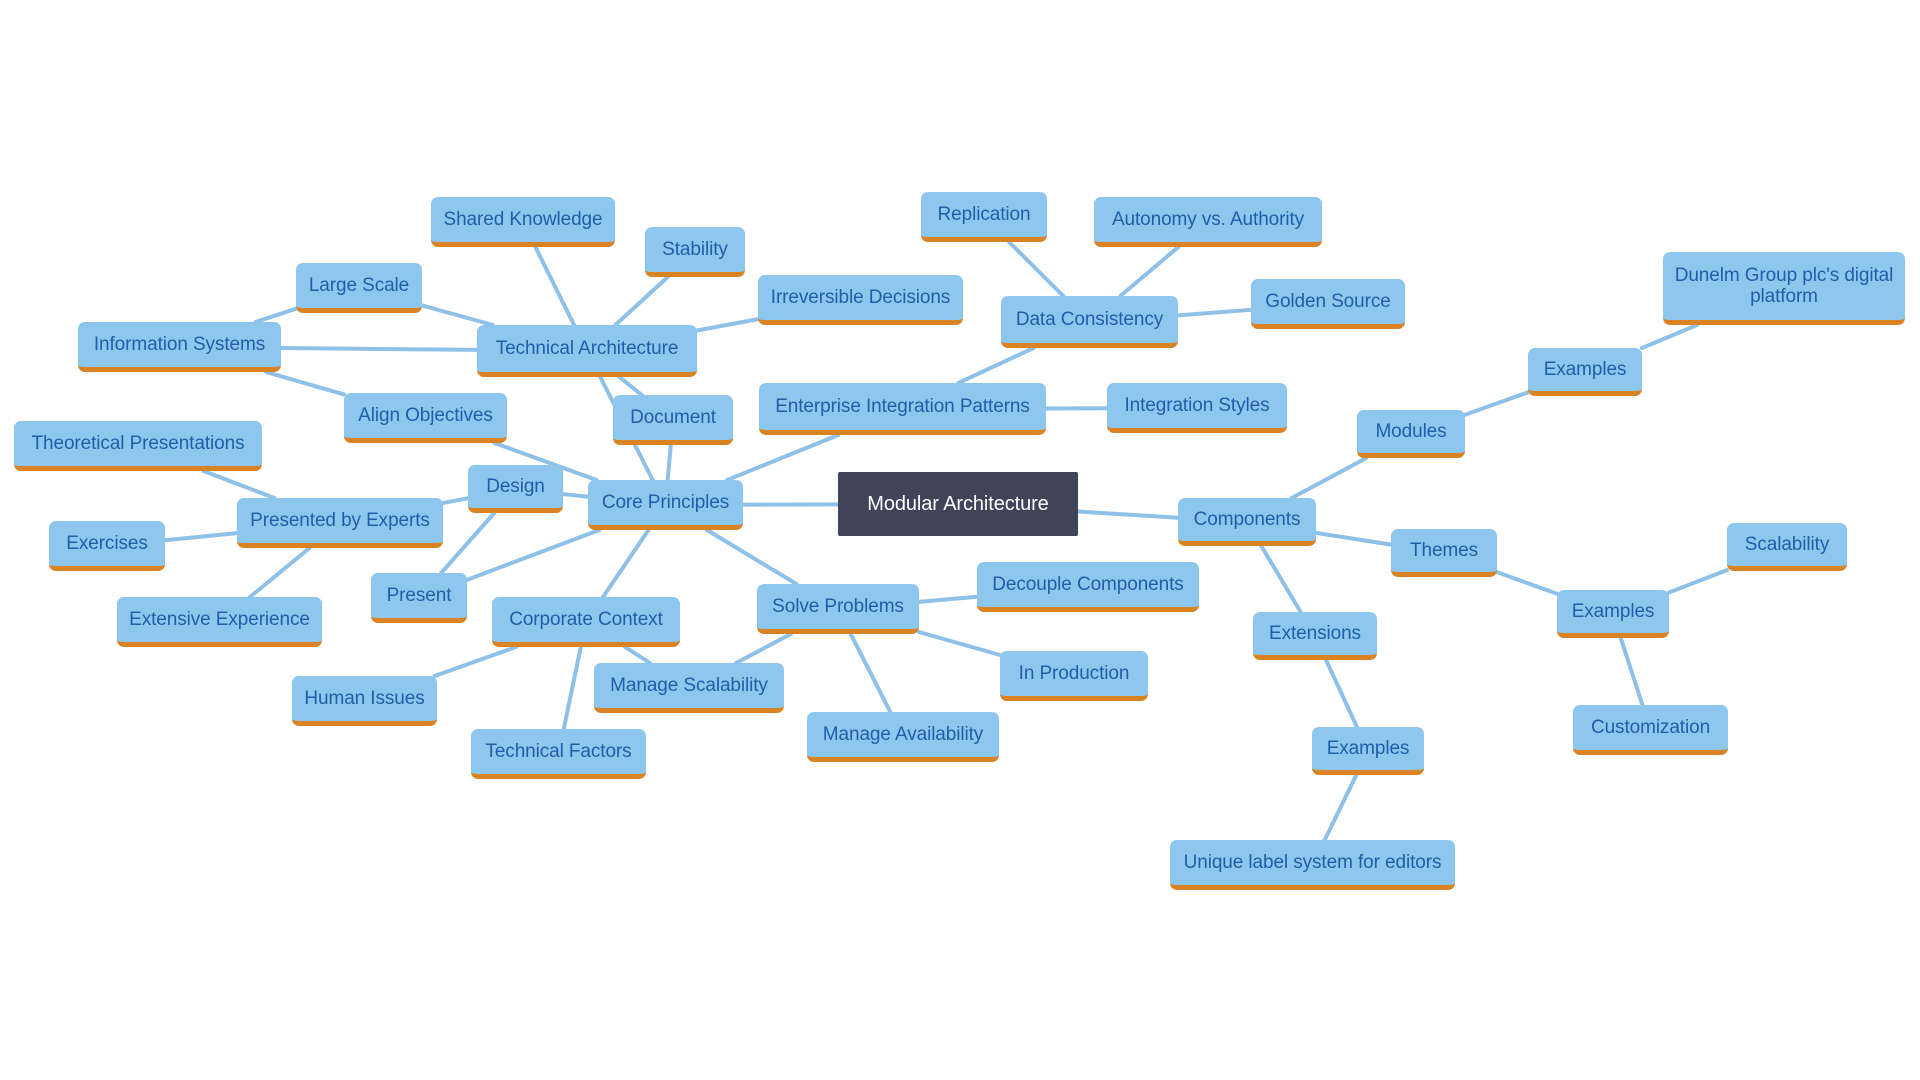 The width and height of the screenshot is (1920, 1080). What do you see at coordinates (419, 598) in the screenshot?
I see `mindmap-node-present: Present` at bounding box center [419, 598].